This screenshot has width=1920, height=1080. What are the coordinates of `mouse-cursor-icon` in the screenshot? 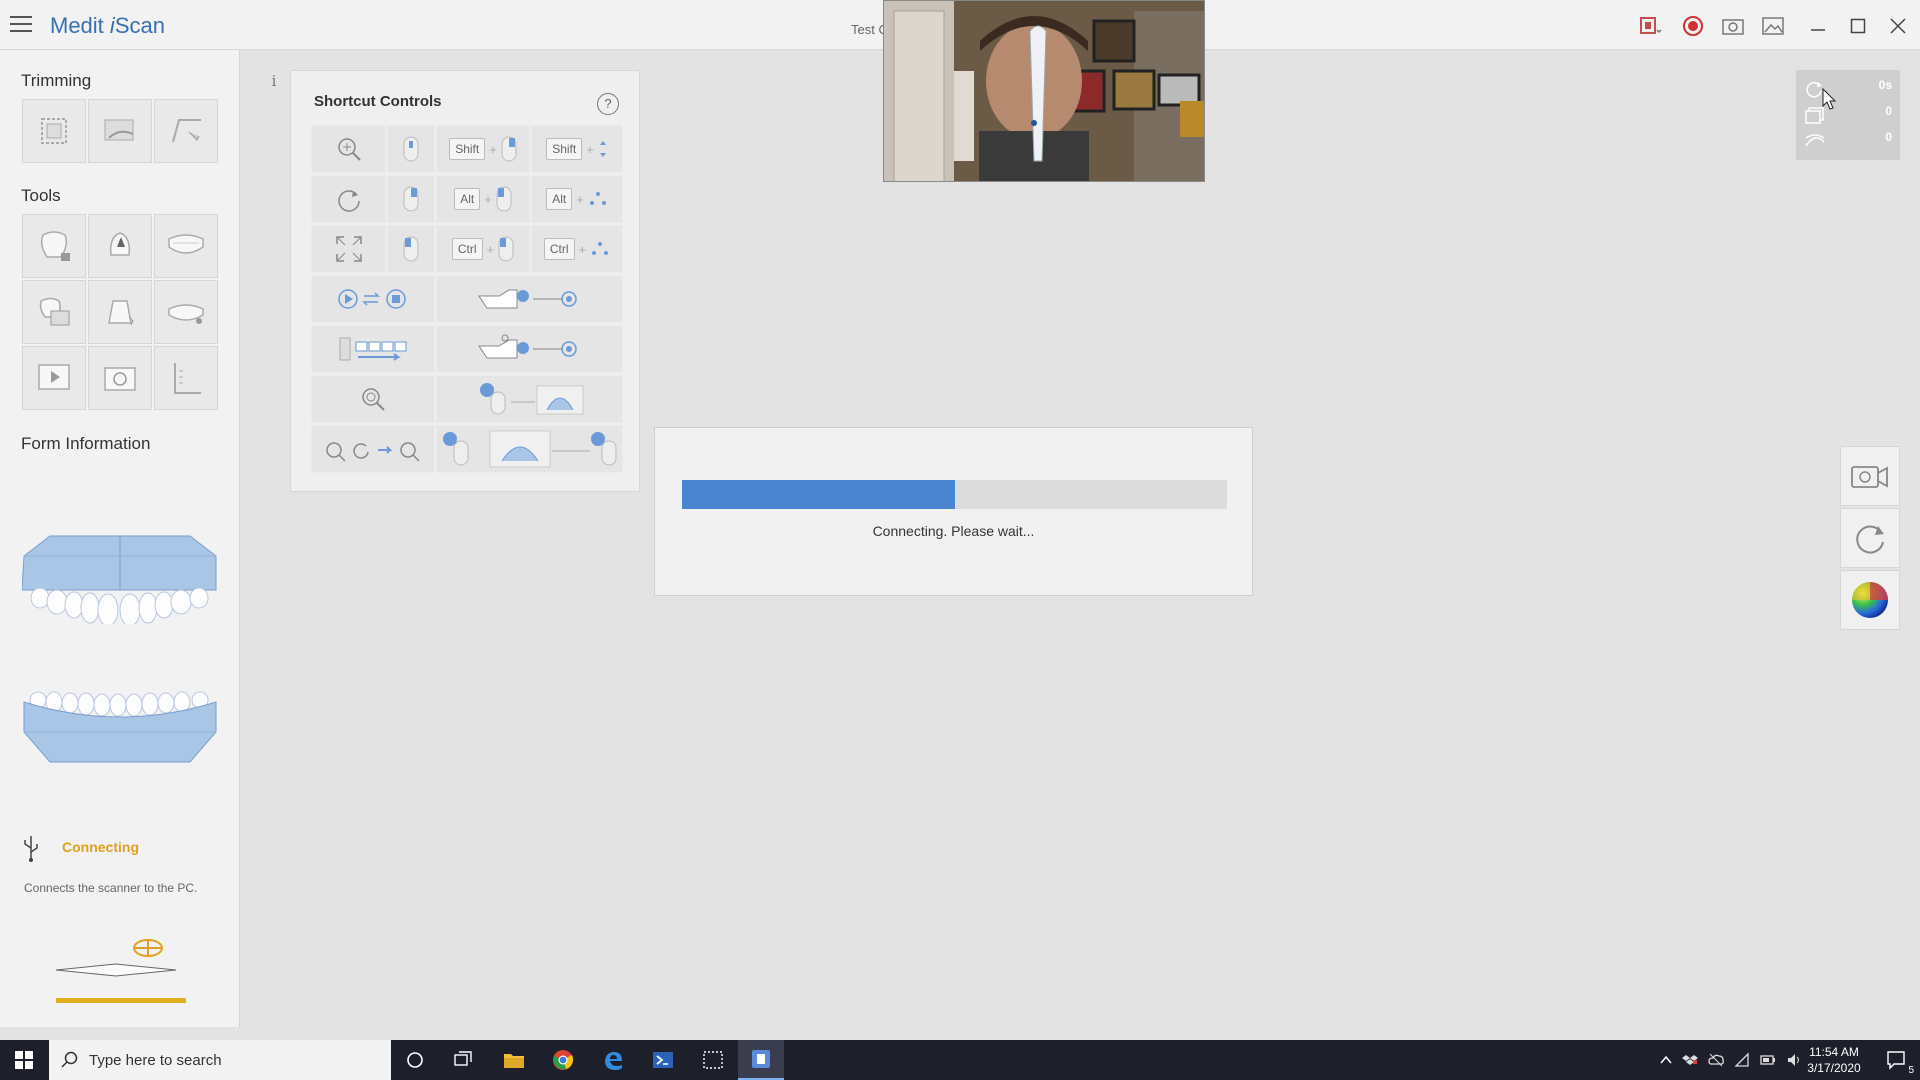 It's located at (1829, 99).